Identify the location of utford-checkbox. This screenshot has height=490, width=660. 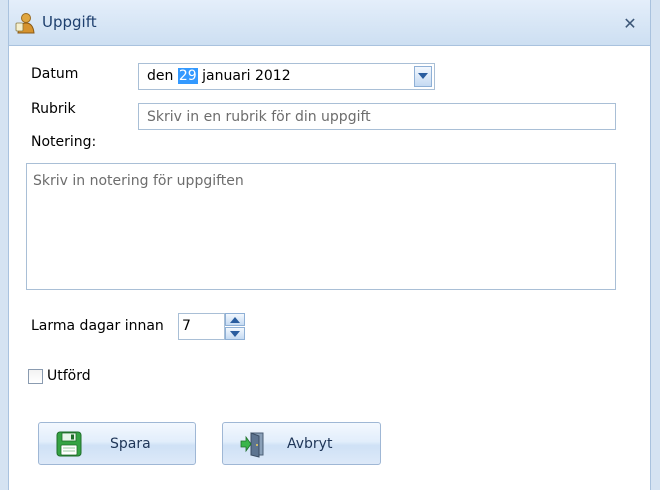
(35, 376).